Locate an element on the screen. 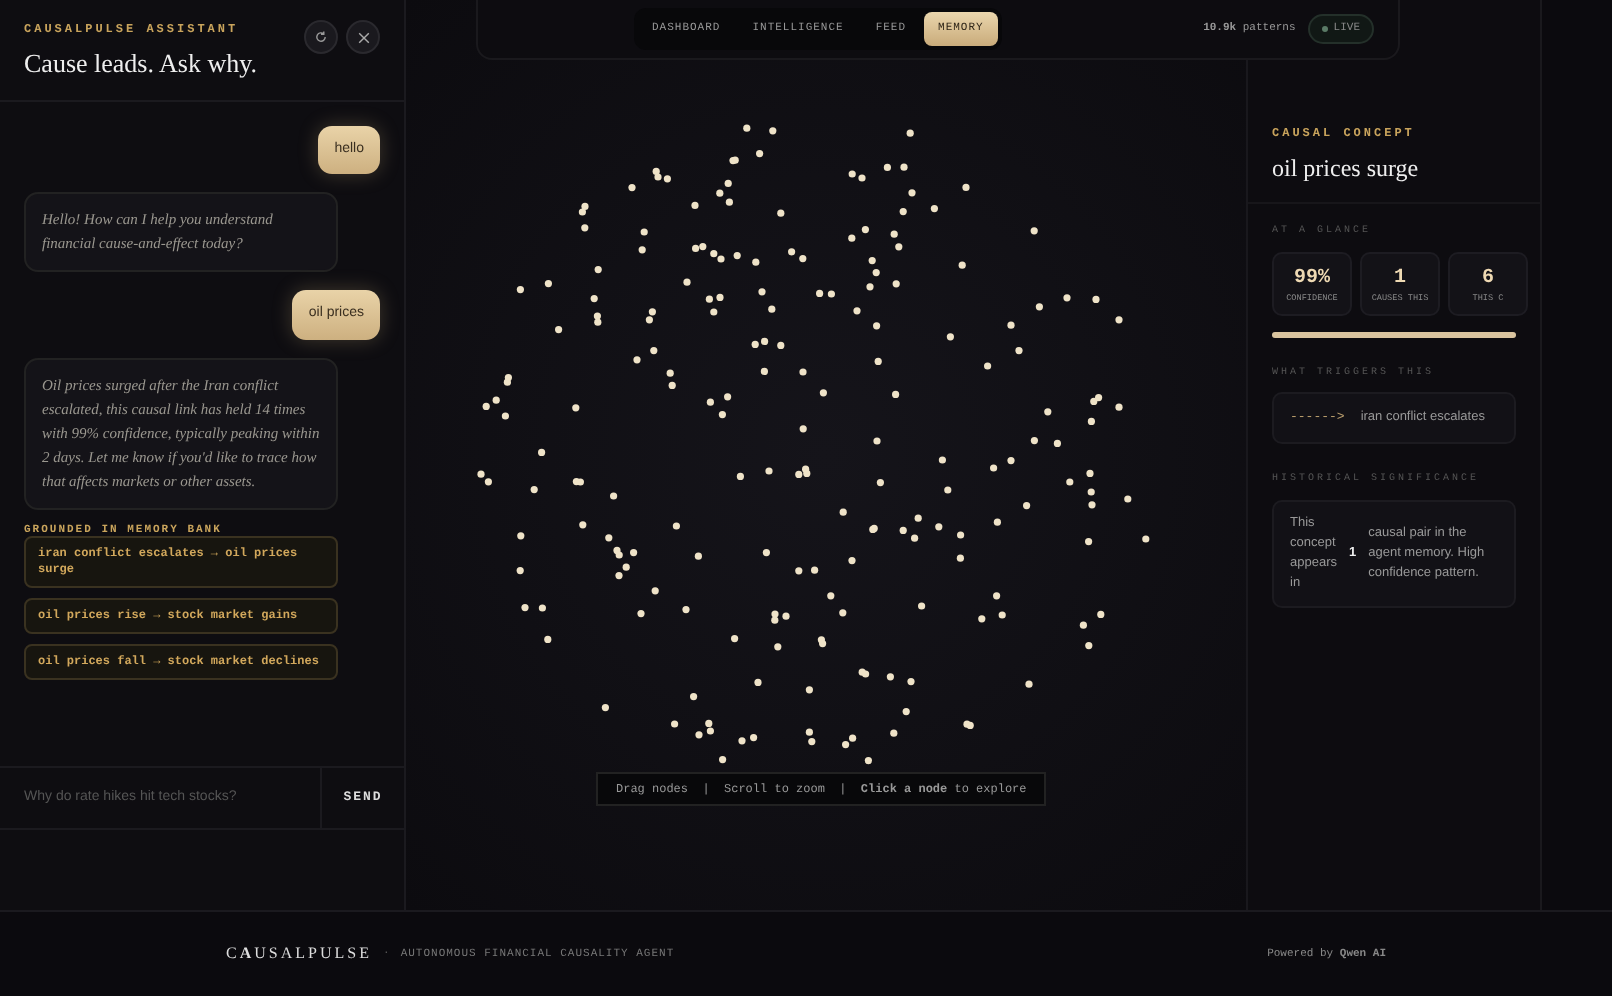 This screenshot has width=1612, height=996. logo: CAUSALPULSE is located at coordinates (299, 954).